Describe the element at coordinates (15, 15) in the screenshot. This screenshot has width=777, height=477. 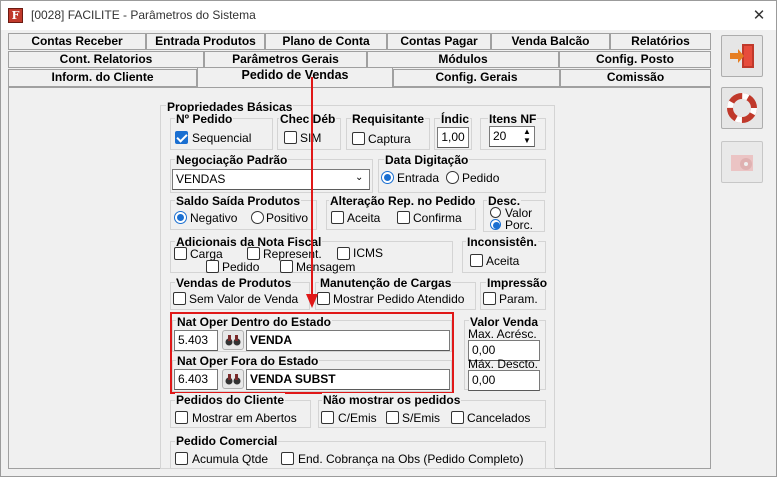
I see `app-icon: F` at that location.